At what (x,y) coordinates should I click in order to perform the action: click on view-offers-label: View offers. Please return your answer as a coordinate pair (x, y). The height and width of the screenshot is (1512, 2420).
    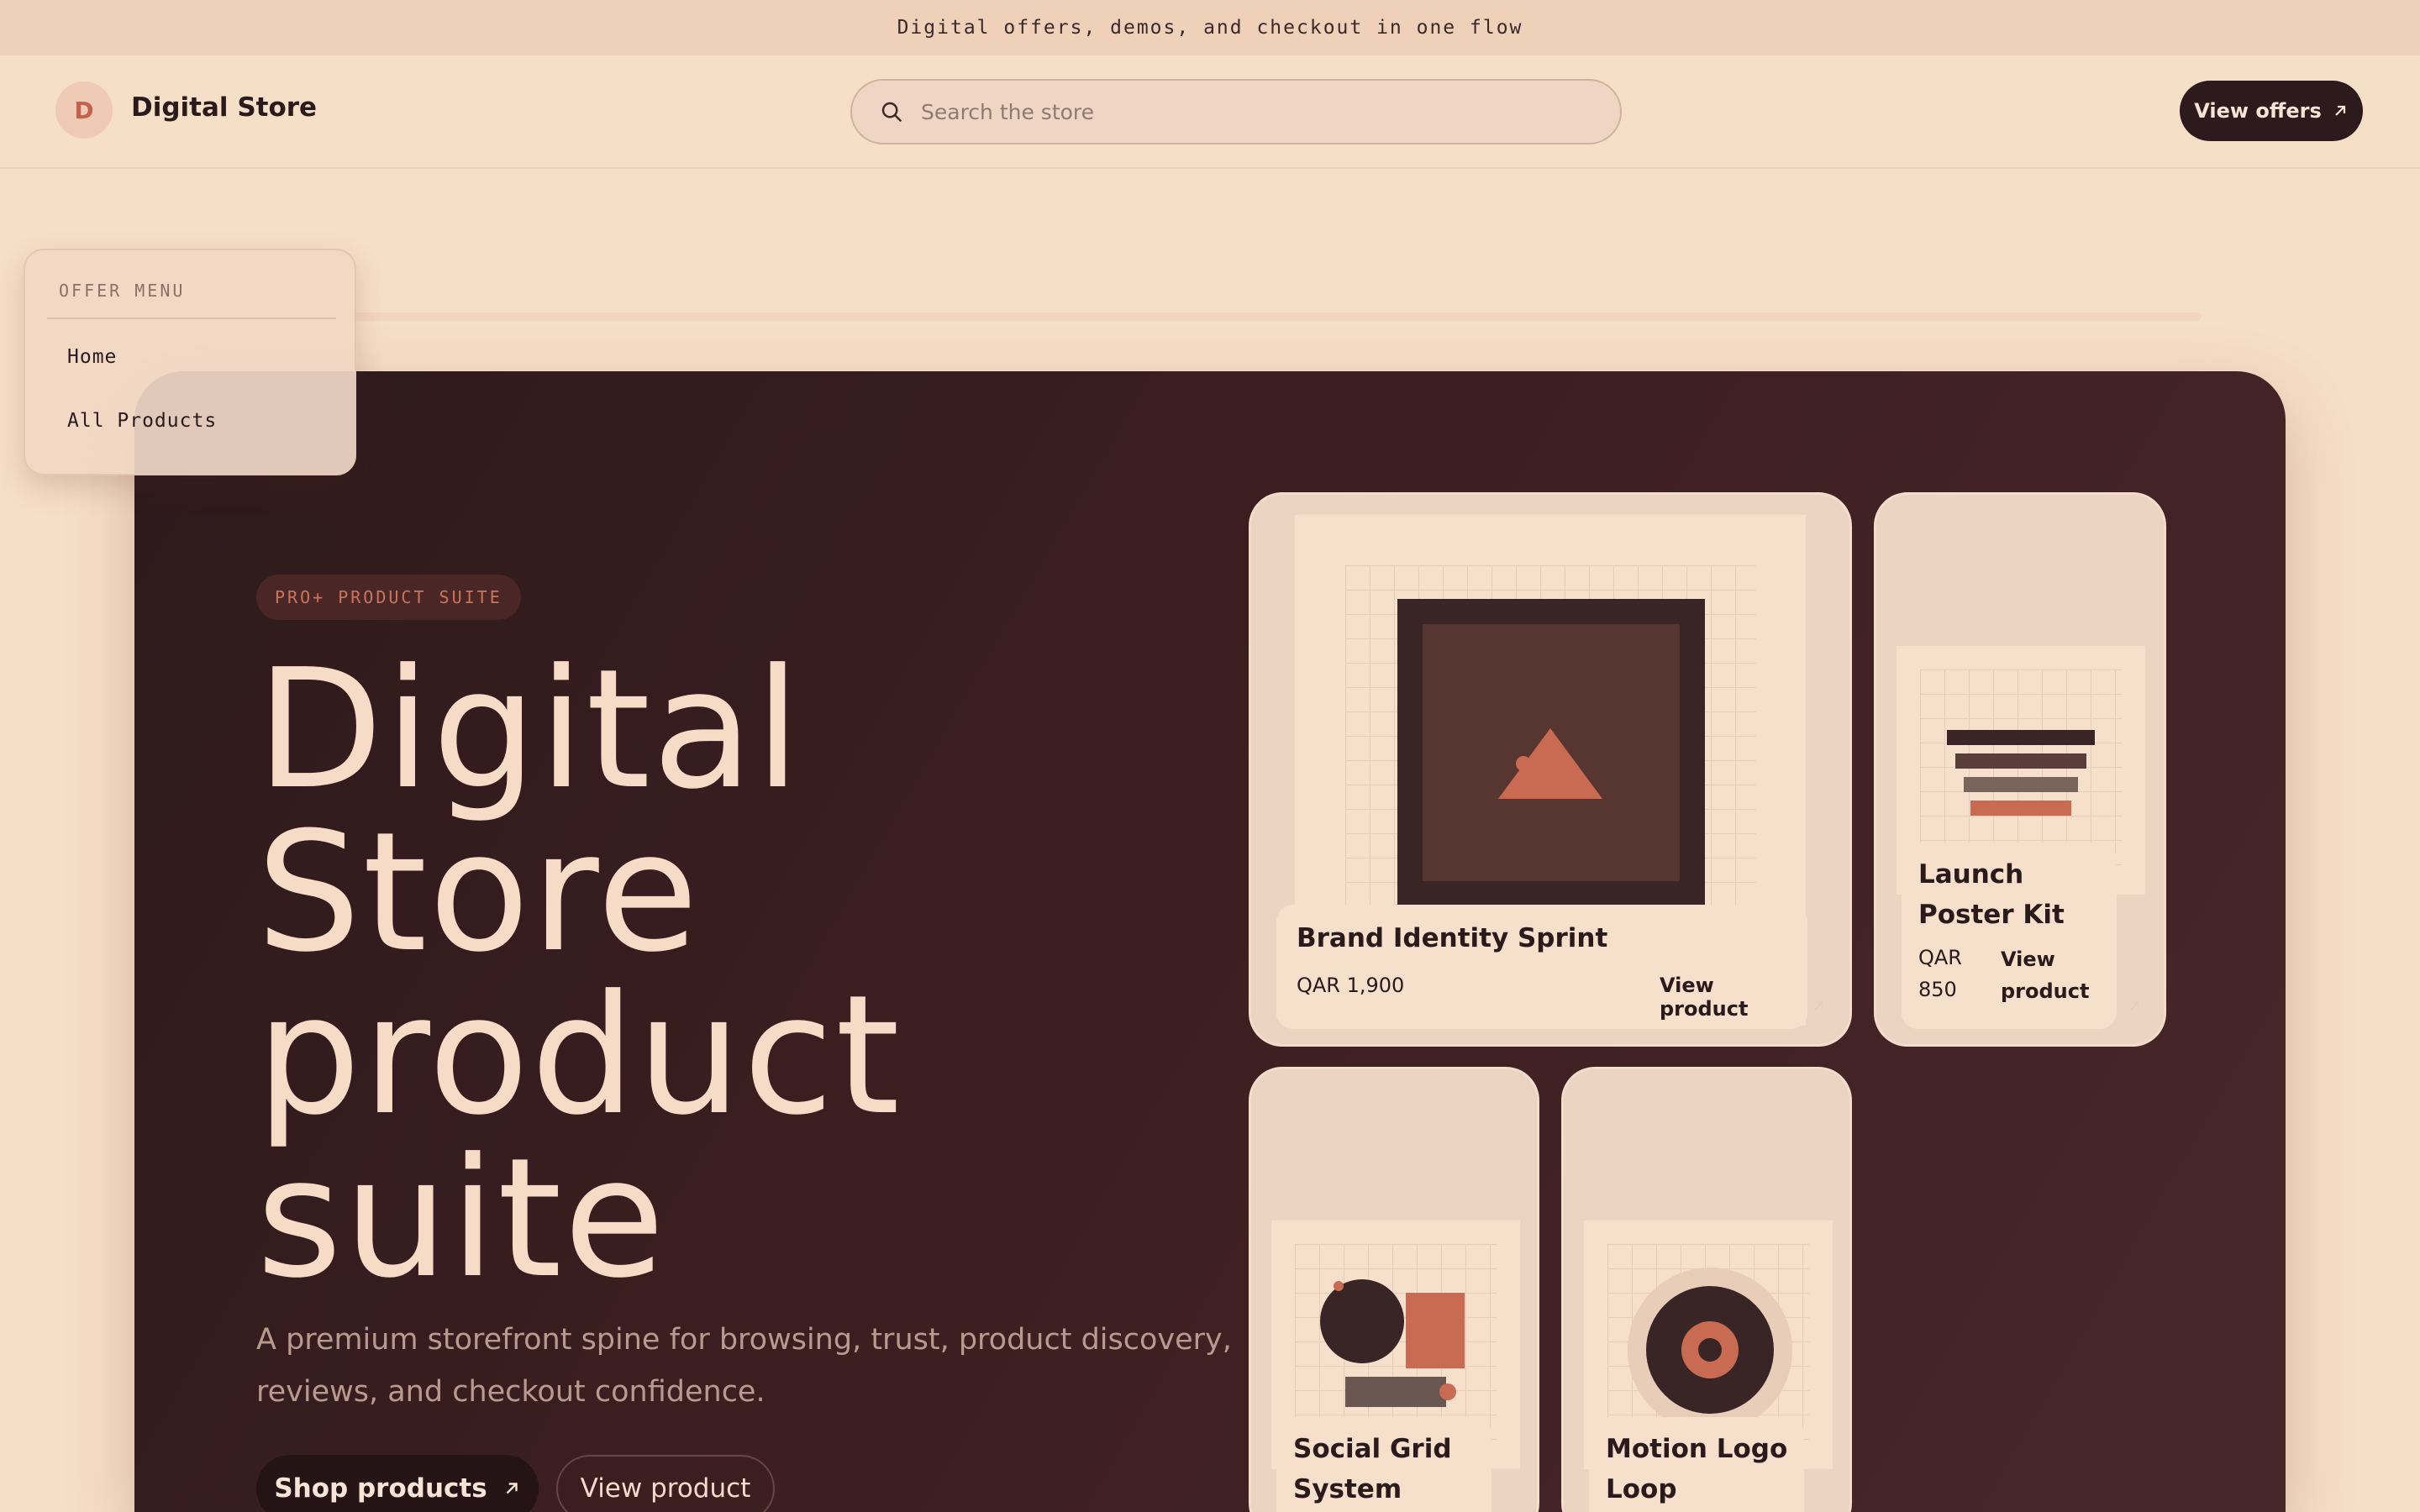
    Looking at the image, I should click on (2258, 111).